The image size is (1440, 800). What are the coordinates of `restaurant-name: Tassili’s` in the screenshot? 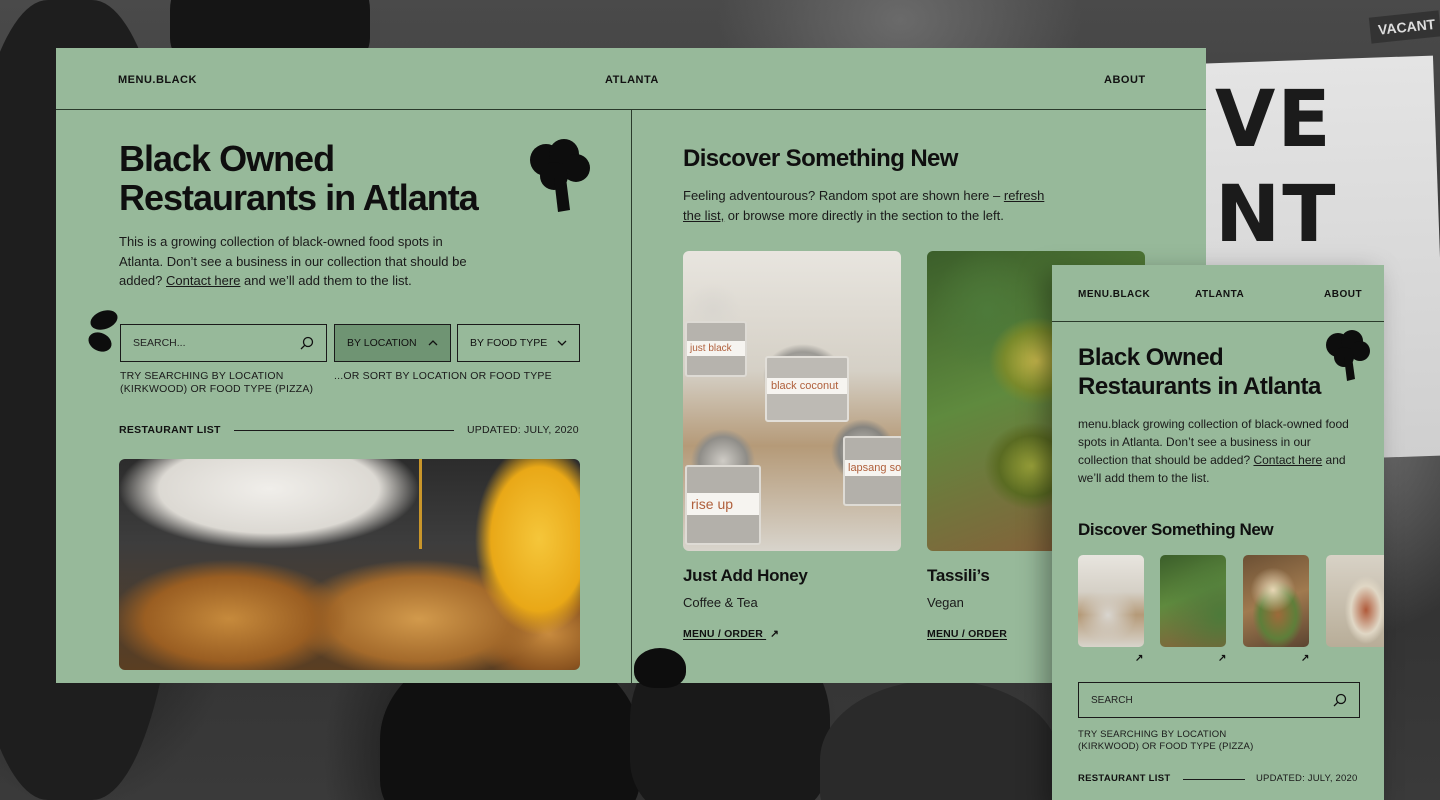 It's located at (958, 576).